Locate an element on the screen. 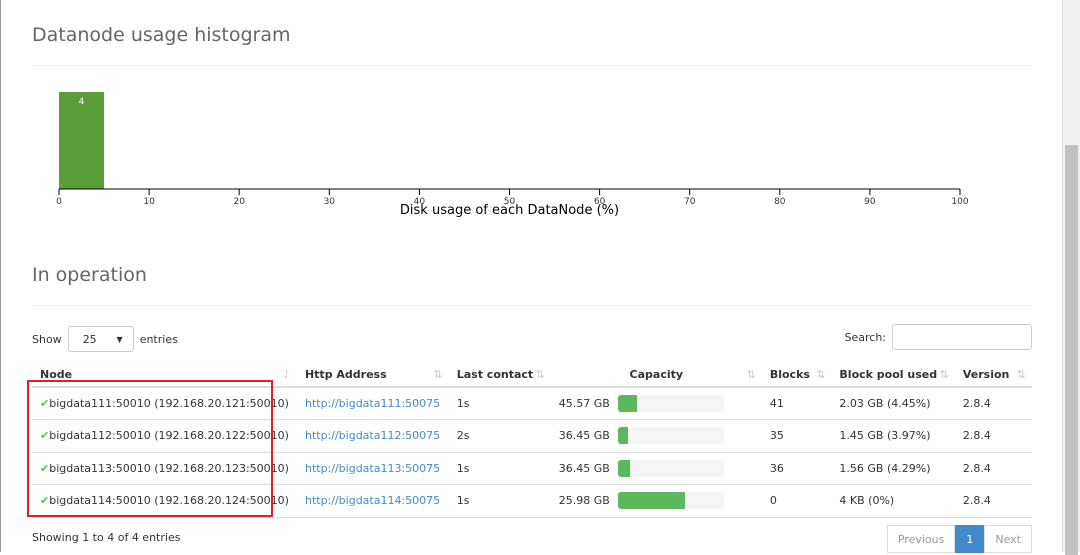 This screenshot has width=1080, height=555. http-cell: http://bigdata111:50075 is located at coordinates (372, 403).